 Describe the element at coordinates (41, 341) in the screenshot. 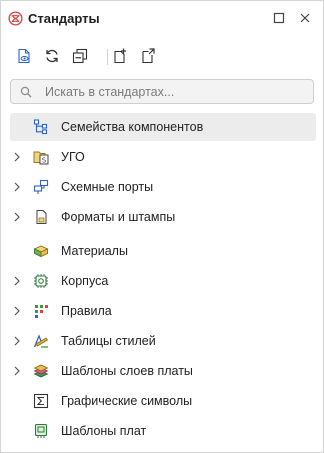

I see `style-tables-icon` at that location.